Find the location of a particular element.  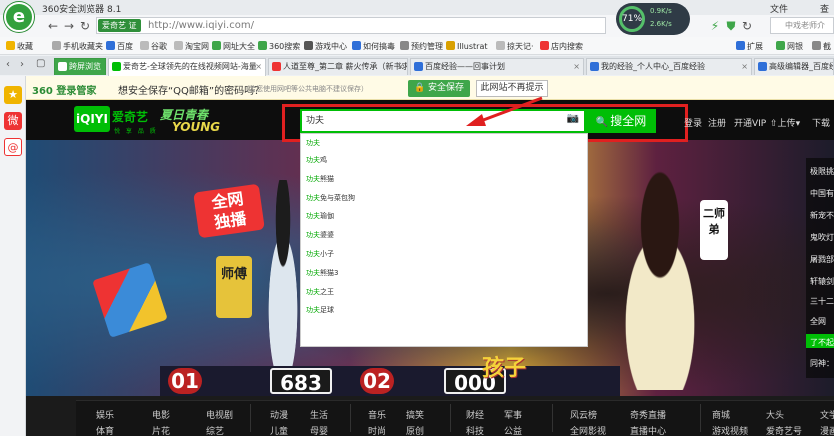

menu-file: 文件 is located at coordinates (779, 8).